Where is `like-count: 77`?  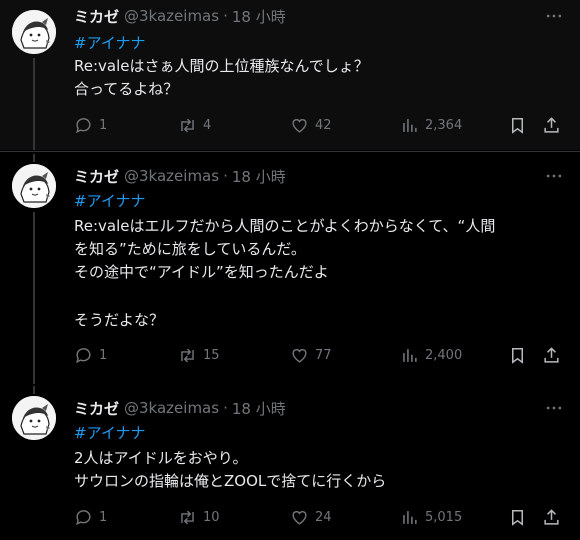
like-count: 77 is located at coordinates (323, 355).